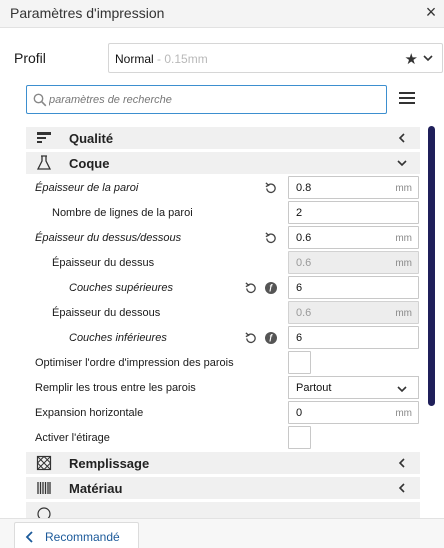 The width and height of the screenshot is (444, 548). What do you see at coordinates (215, 438) in the screenshot?
I see `setting-row-activer-etirage: Activer l'étirage` at bounding box center [215, 438].